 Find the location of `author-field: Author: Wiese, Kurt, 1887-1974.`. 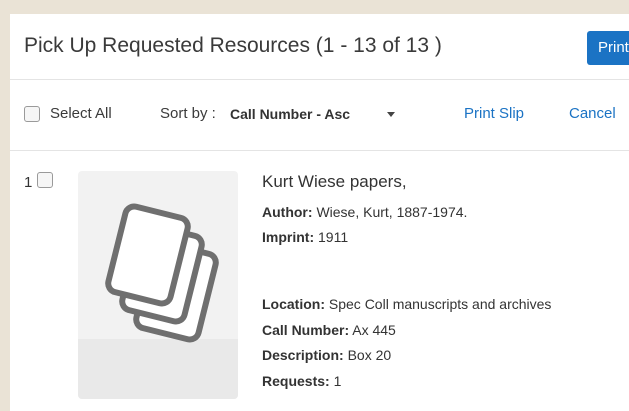

author-field: Author: Wiese, Kurt, 1887-1974. is located at coordinates (364, 212).